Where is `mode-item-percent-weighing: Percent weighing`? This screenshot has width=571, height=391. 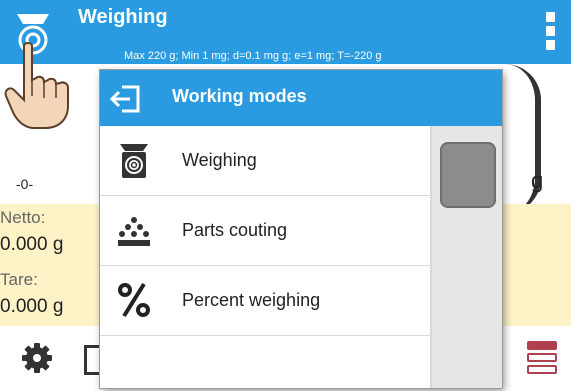 mode-item-percent-weighing: Percent weighing is located at coordinates (265, 301).